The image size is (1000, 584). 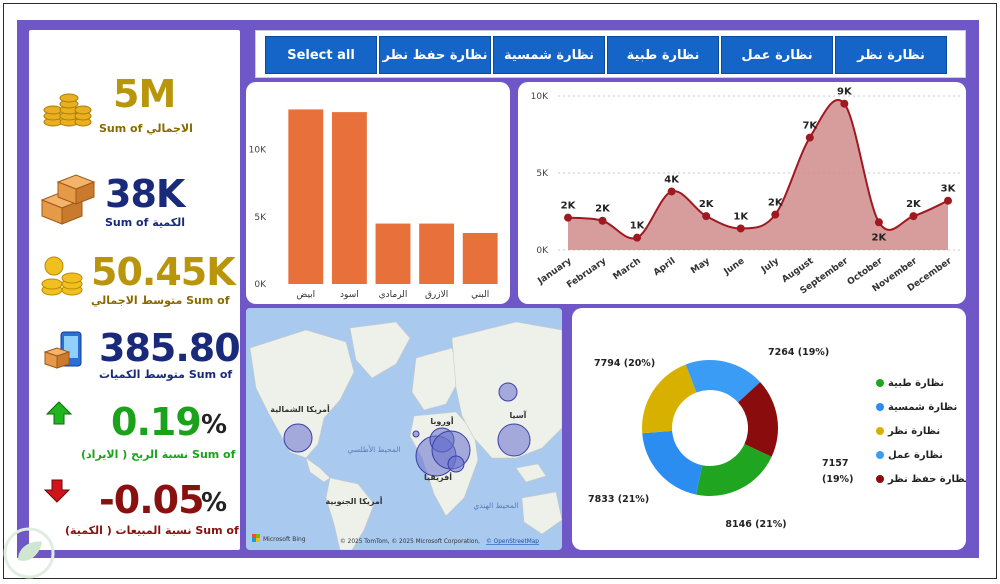 What do you see at coordinates (810, 126) in the screenshot?
I see `line-data-label: 7K` at bounding box center [810, 126].